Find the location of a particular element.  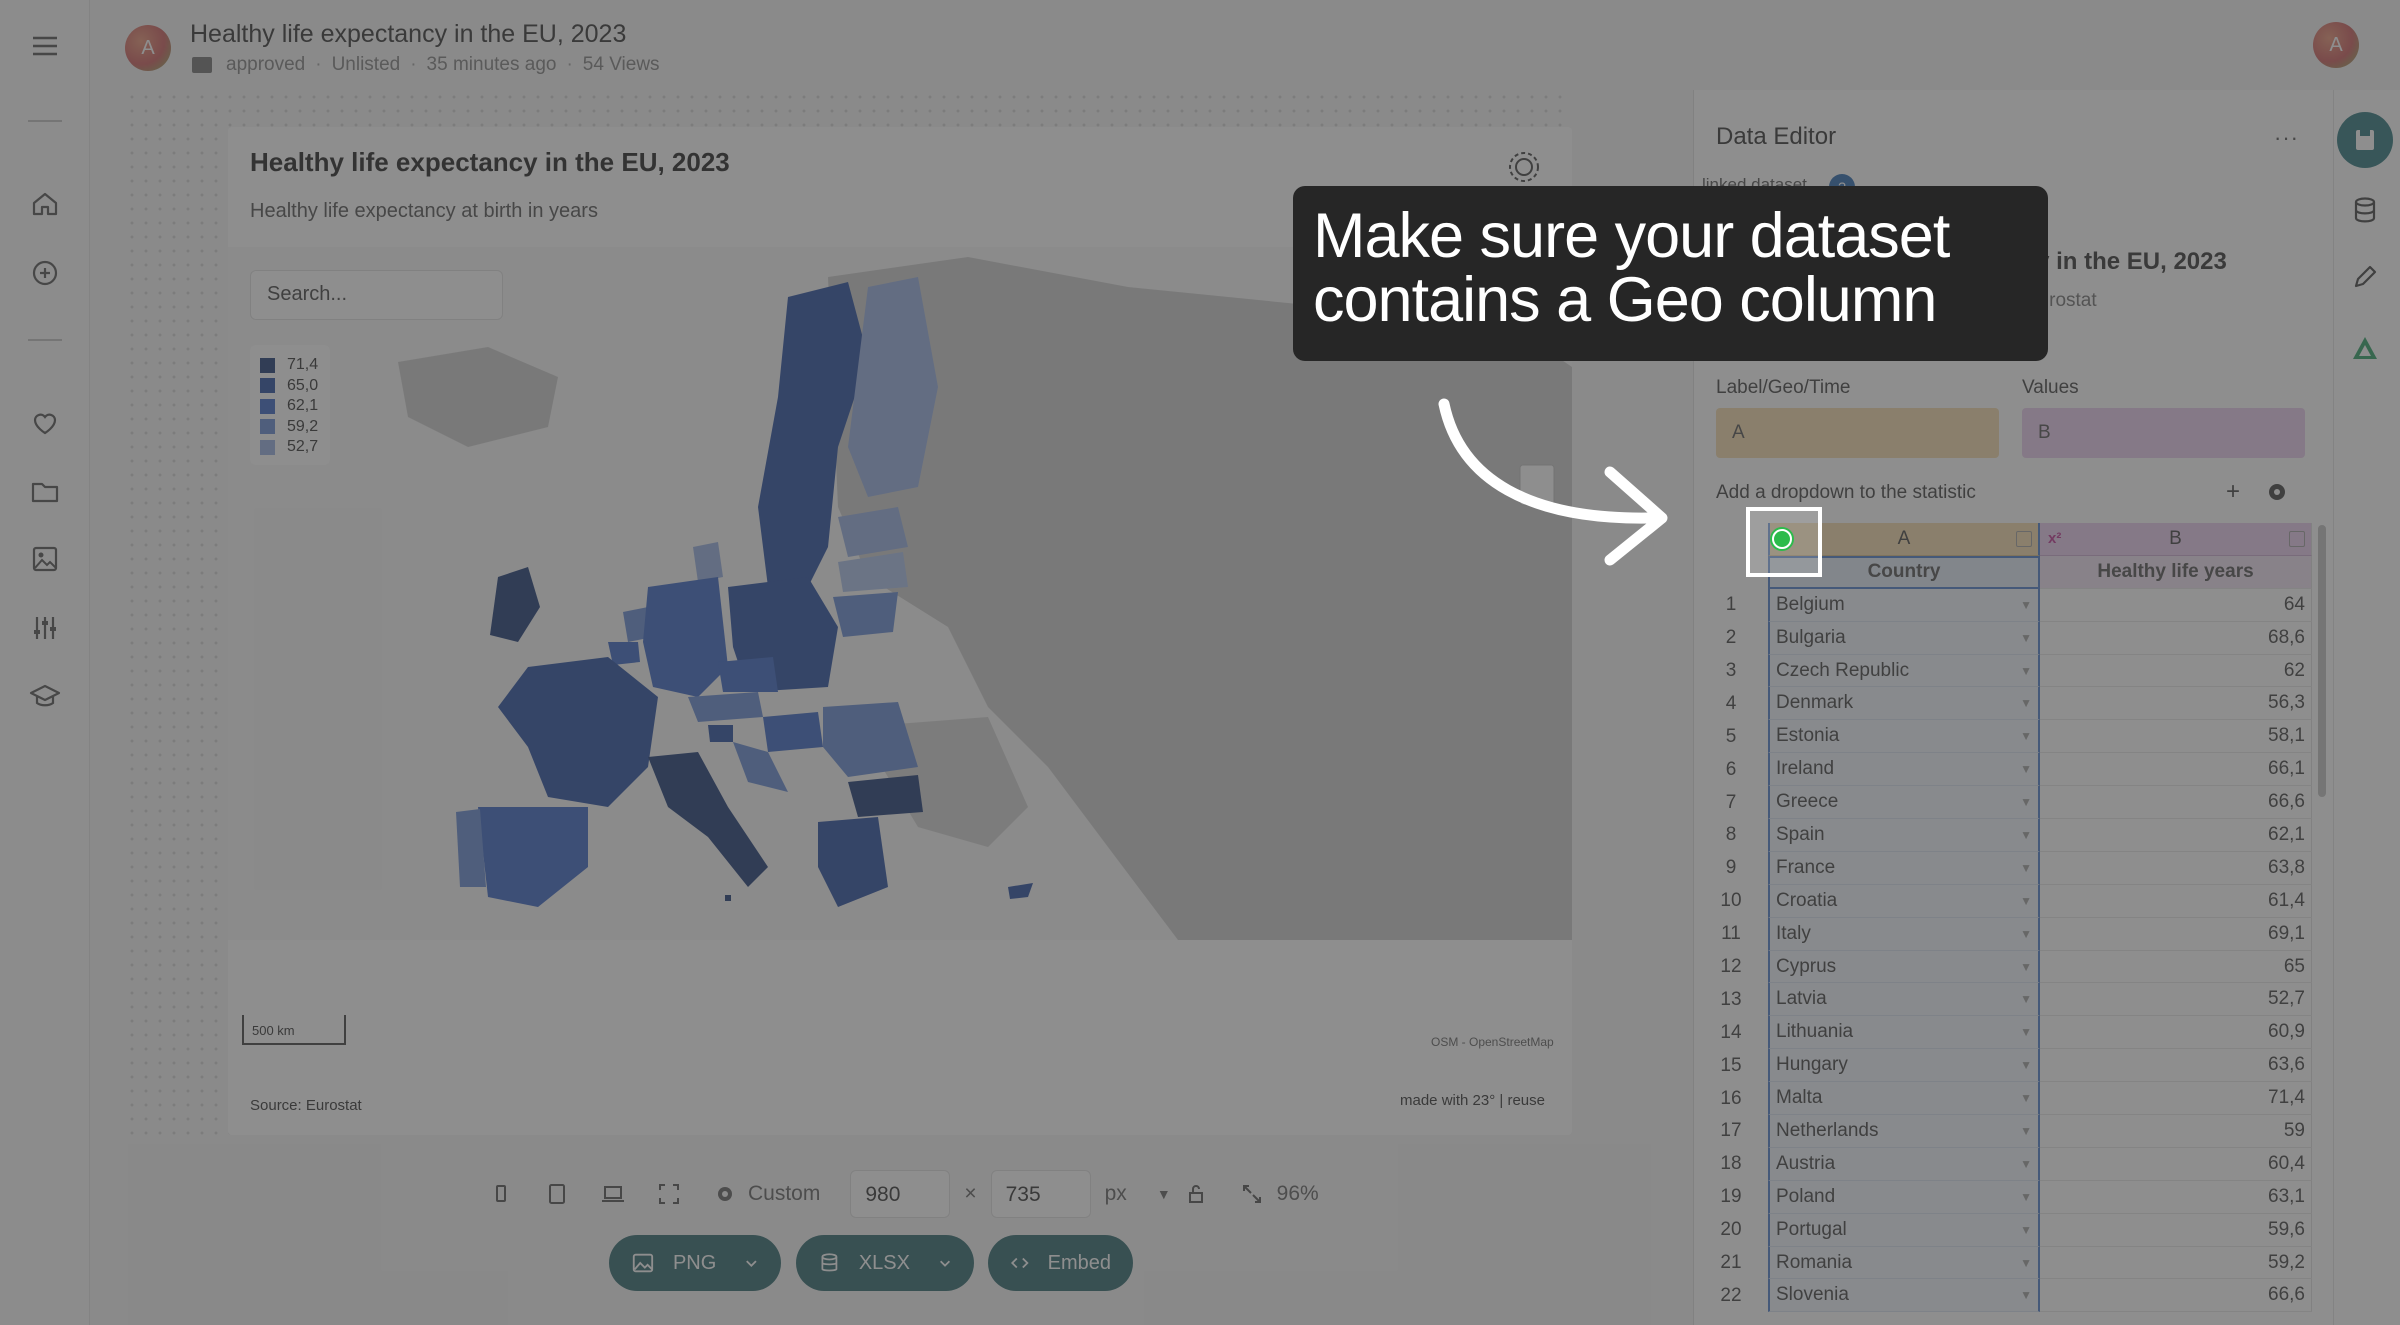

value-cell: 62 is located at coordinates (2176, 671).